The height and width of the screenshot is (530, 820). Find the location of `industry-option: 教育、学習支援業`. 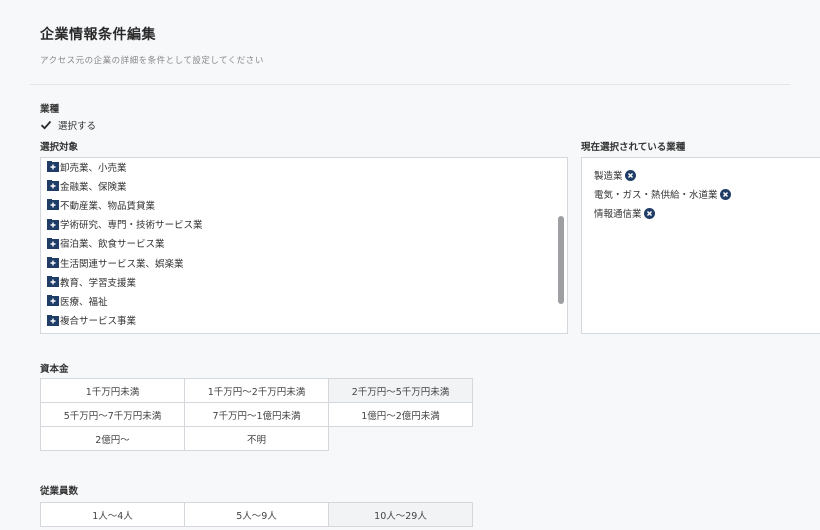

industry-option: 教育、学習支援業 is located at coordinates (125, 281).